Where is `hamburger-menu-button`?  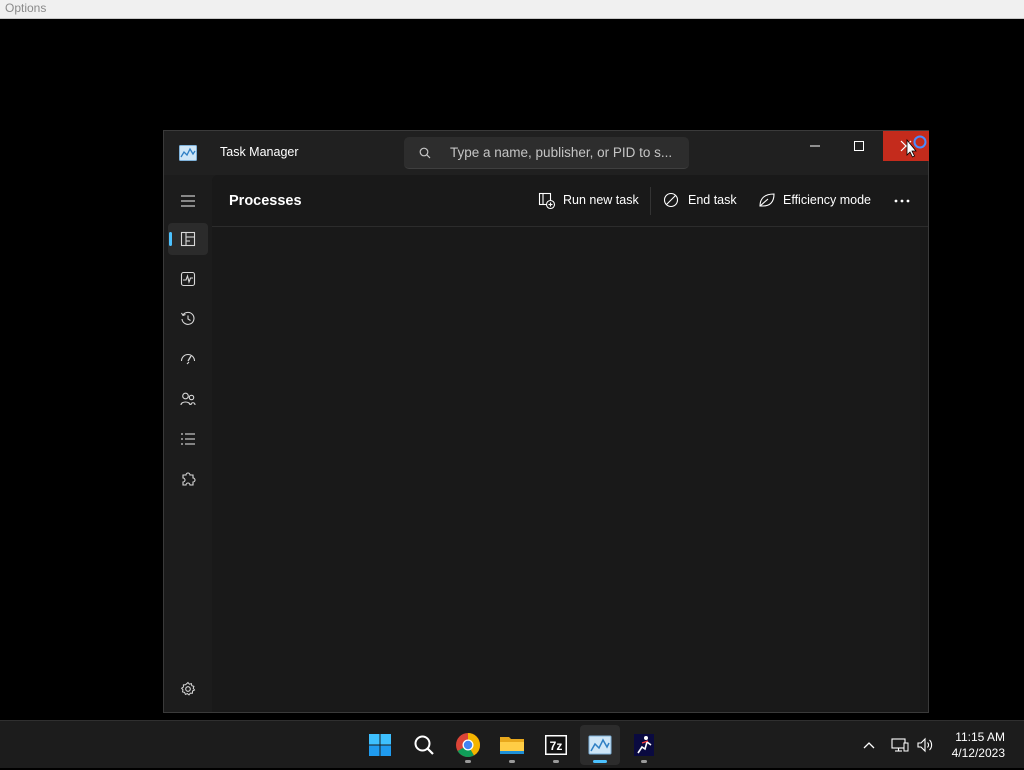 hamburger-menu-button is located at coordinates (188, 201).